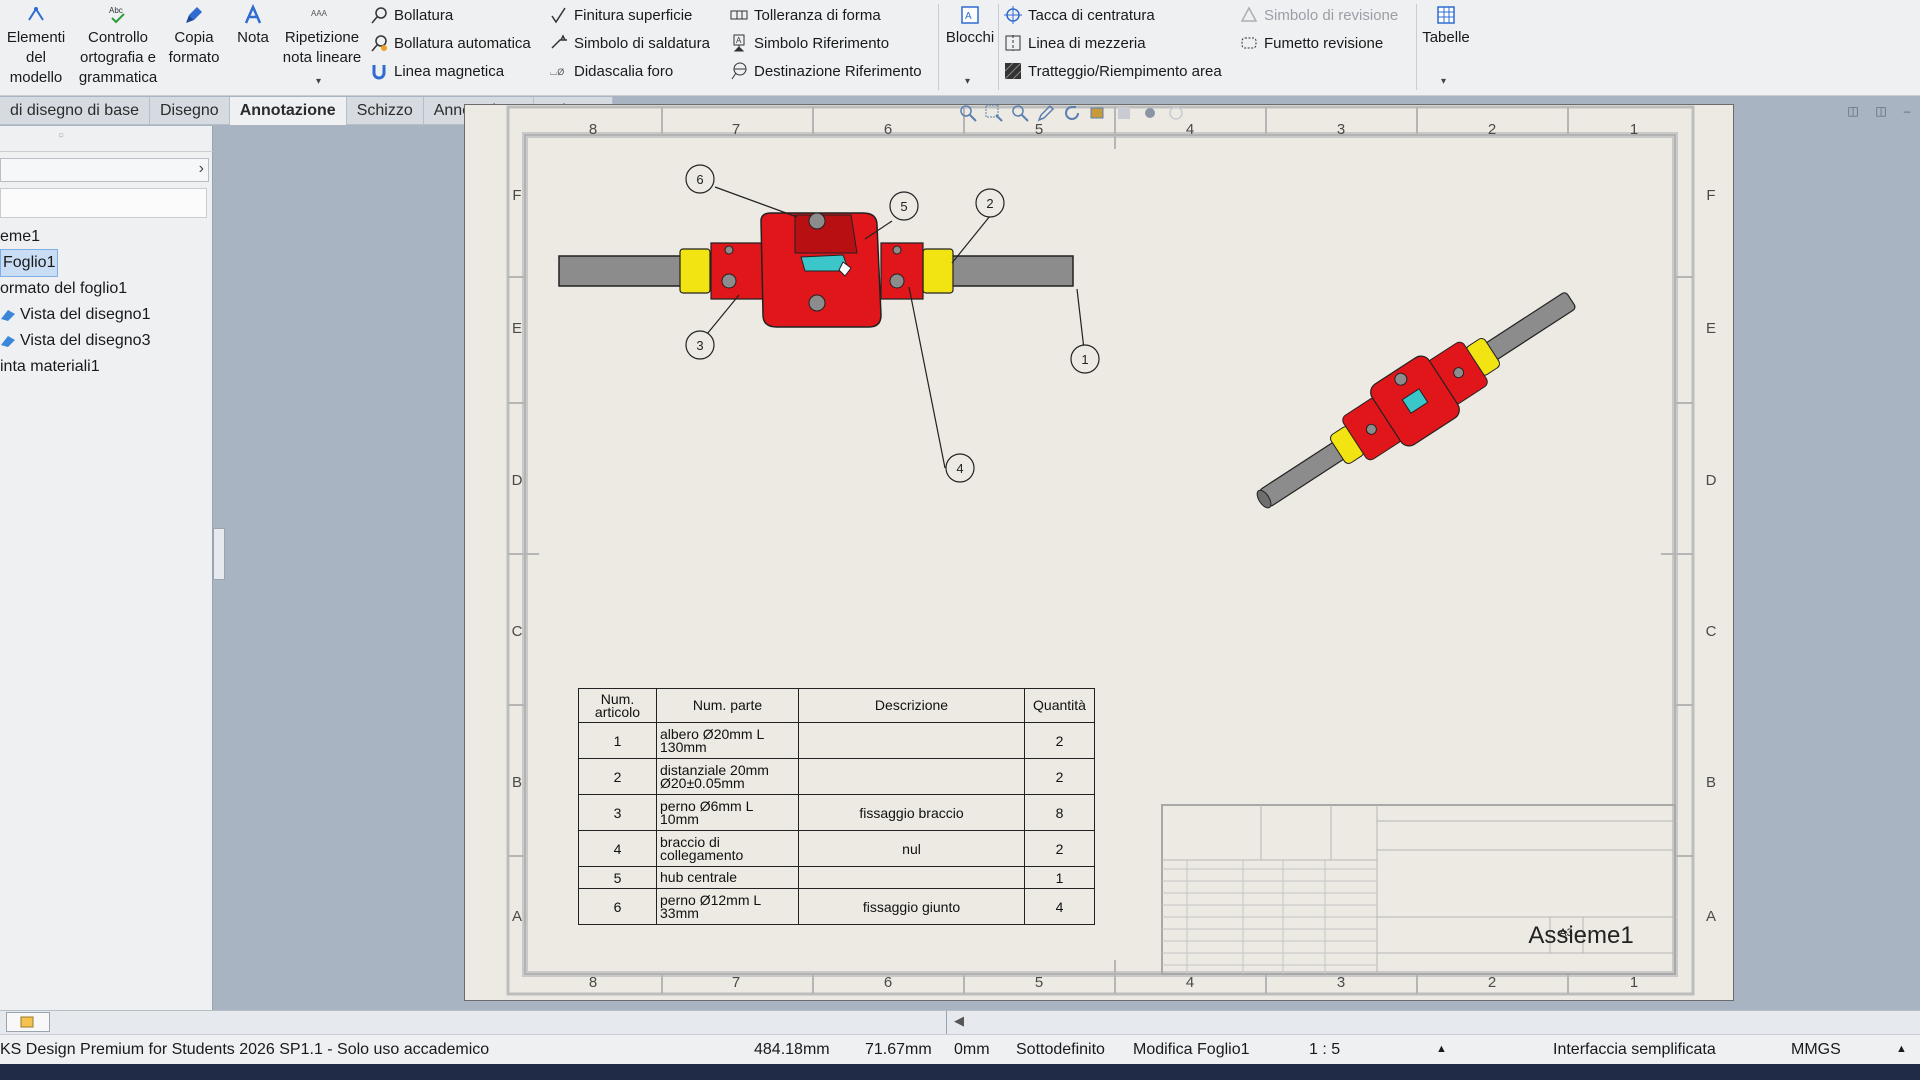 The height and width of the screenshot is (1080, 1920). What do you see at coordinates (836, 877) in the screenshot?
I see `table-row: 5 hub centrale 1` at bounding box center [836, 877].